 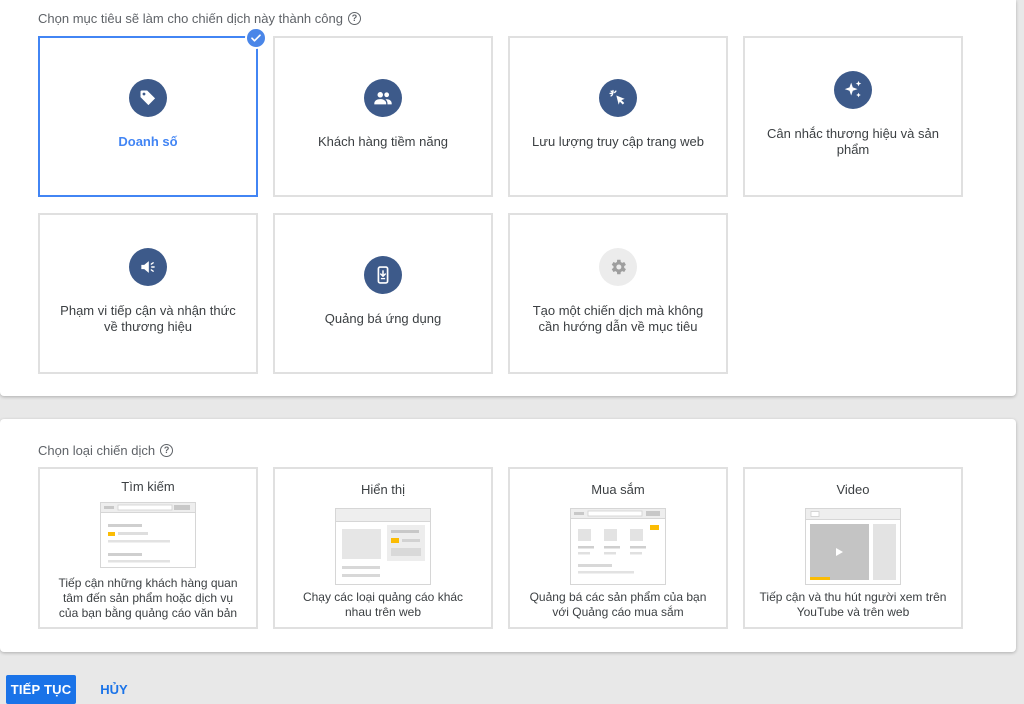 I want to click on video-illustration-icon, so click(x=853, y=549).